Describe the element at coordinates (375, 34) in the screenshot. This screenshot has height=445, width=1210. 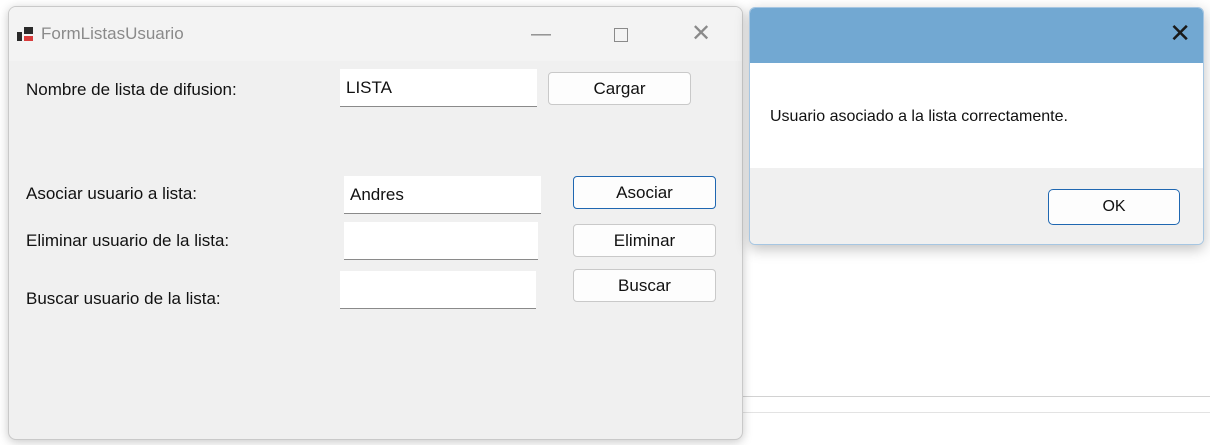
I see `title-bar: FormListasUsuario — ✕` at that location.